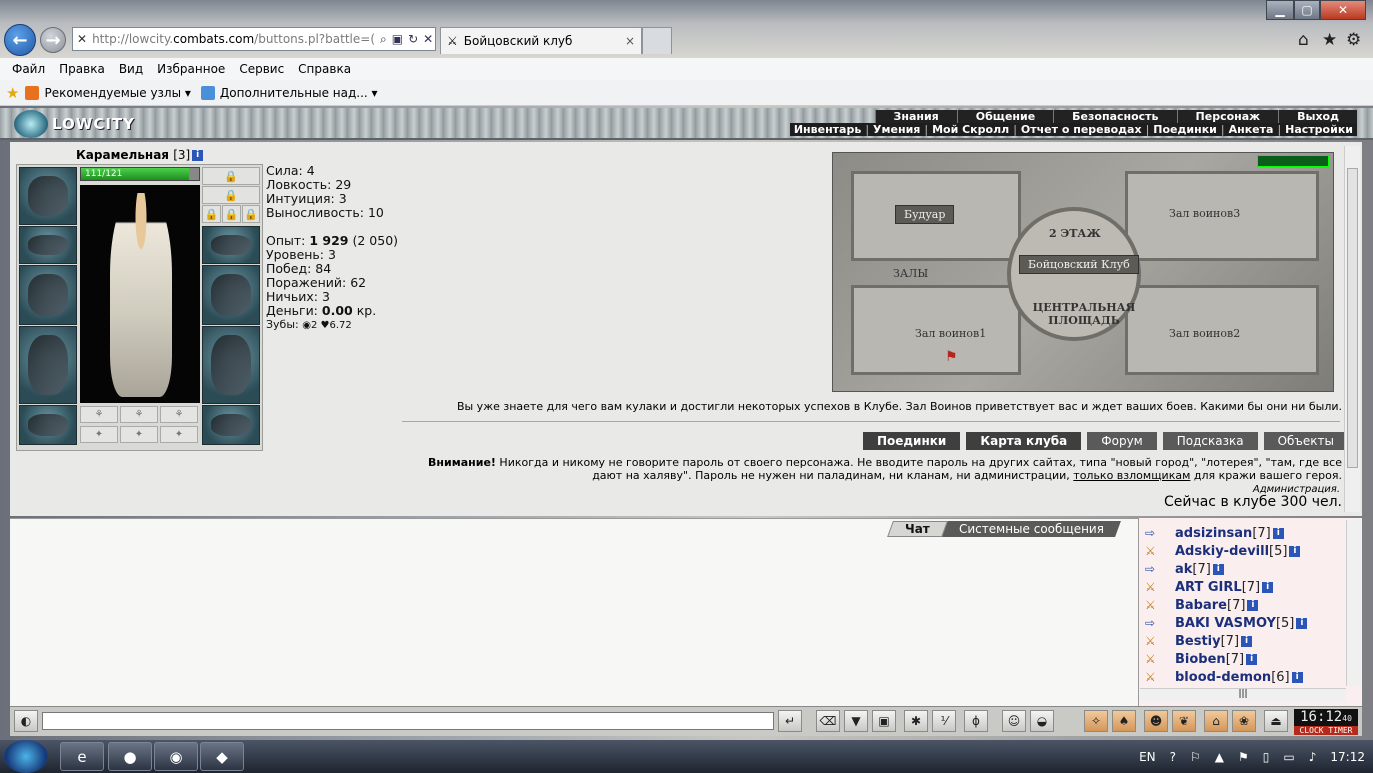 Image resolution: width=1373 pixels, height=773 pixels. What do you see at coordinates (191, 69) in the screenshot?
I see `menu-favorites: Избранное` at bounding box center [191, 69].